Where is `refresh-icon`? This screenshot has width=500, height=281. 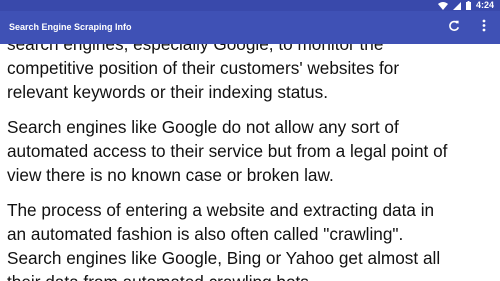
refresh-icon is located at coordinates (454, 28).